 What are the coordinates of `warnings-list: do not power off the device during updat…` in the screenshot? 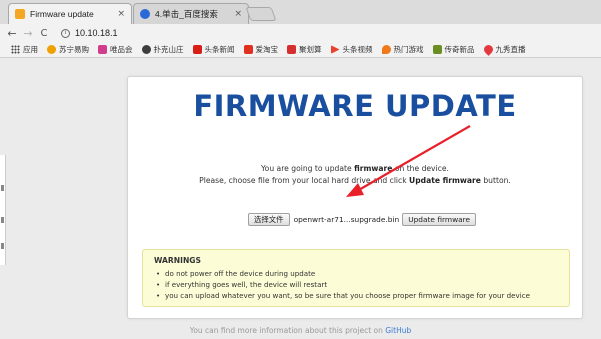 It's located at (356, 284).